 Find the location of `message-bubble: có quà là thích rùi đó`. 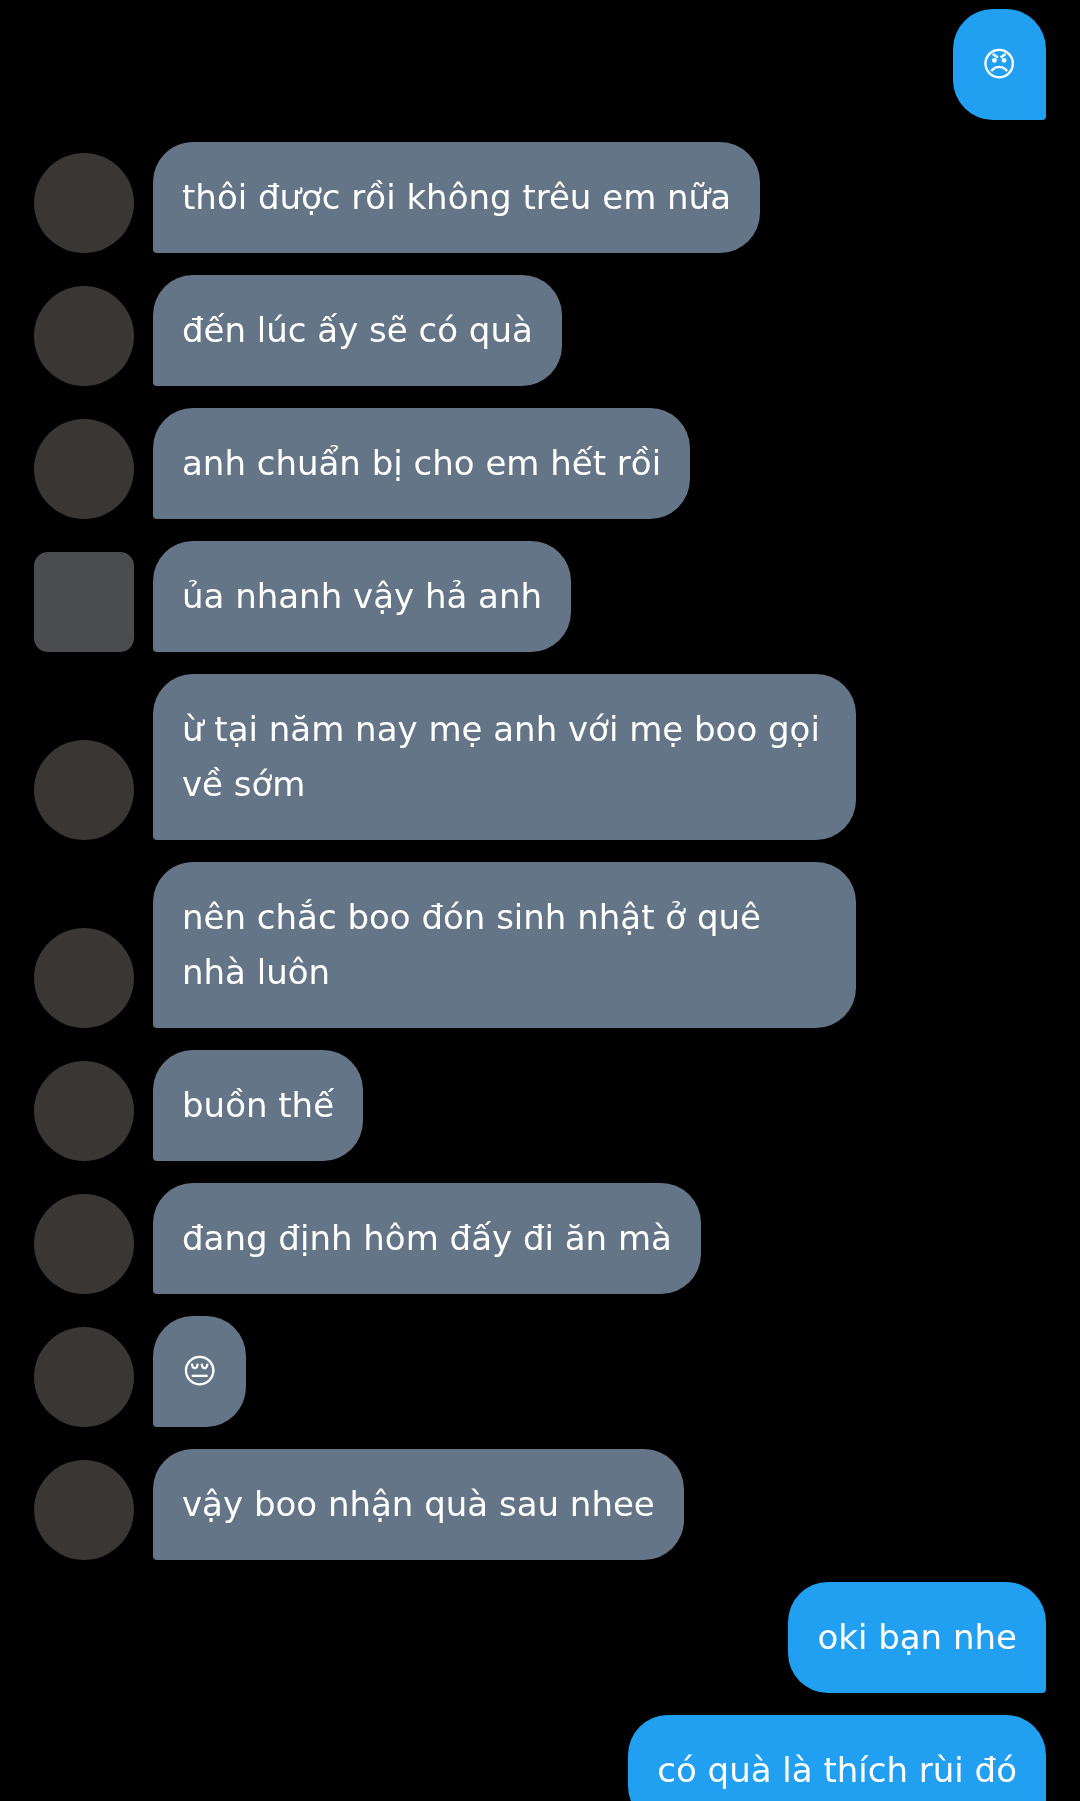

message-bubble: có quà là thích rùi đó is located at coordinates (837, 1758).